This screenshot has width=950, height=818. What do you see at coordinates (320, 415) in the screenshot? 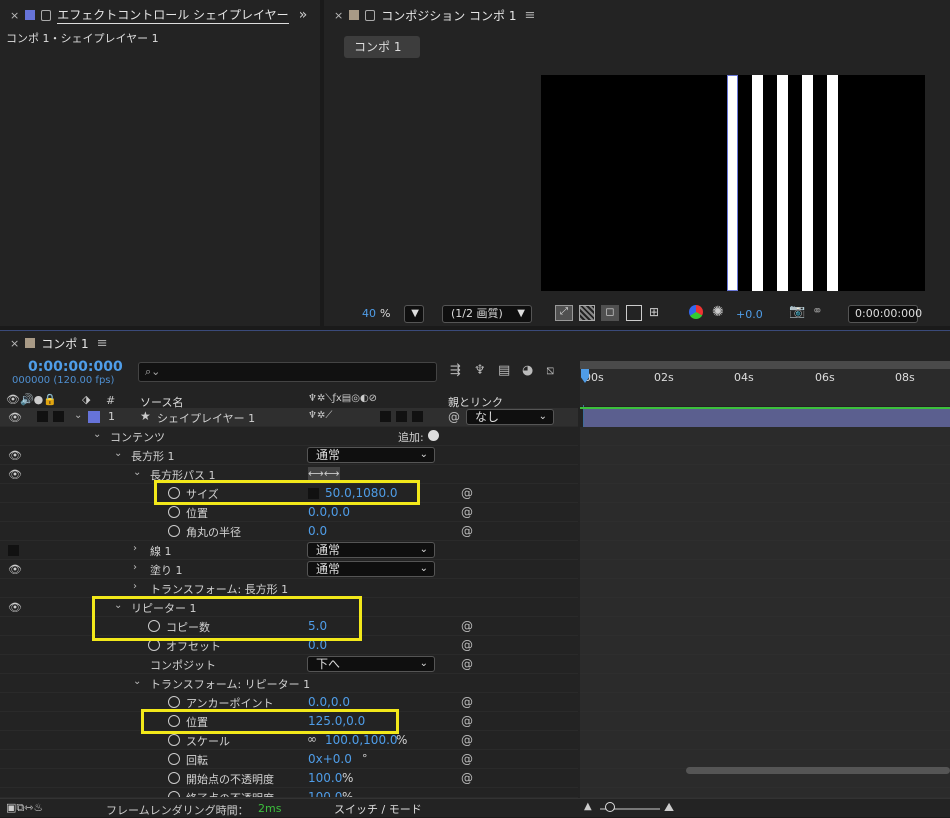
I see `layer-switches-icons: ♆✲⟋` at bounding box center [320, 415].